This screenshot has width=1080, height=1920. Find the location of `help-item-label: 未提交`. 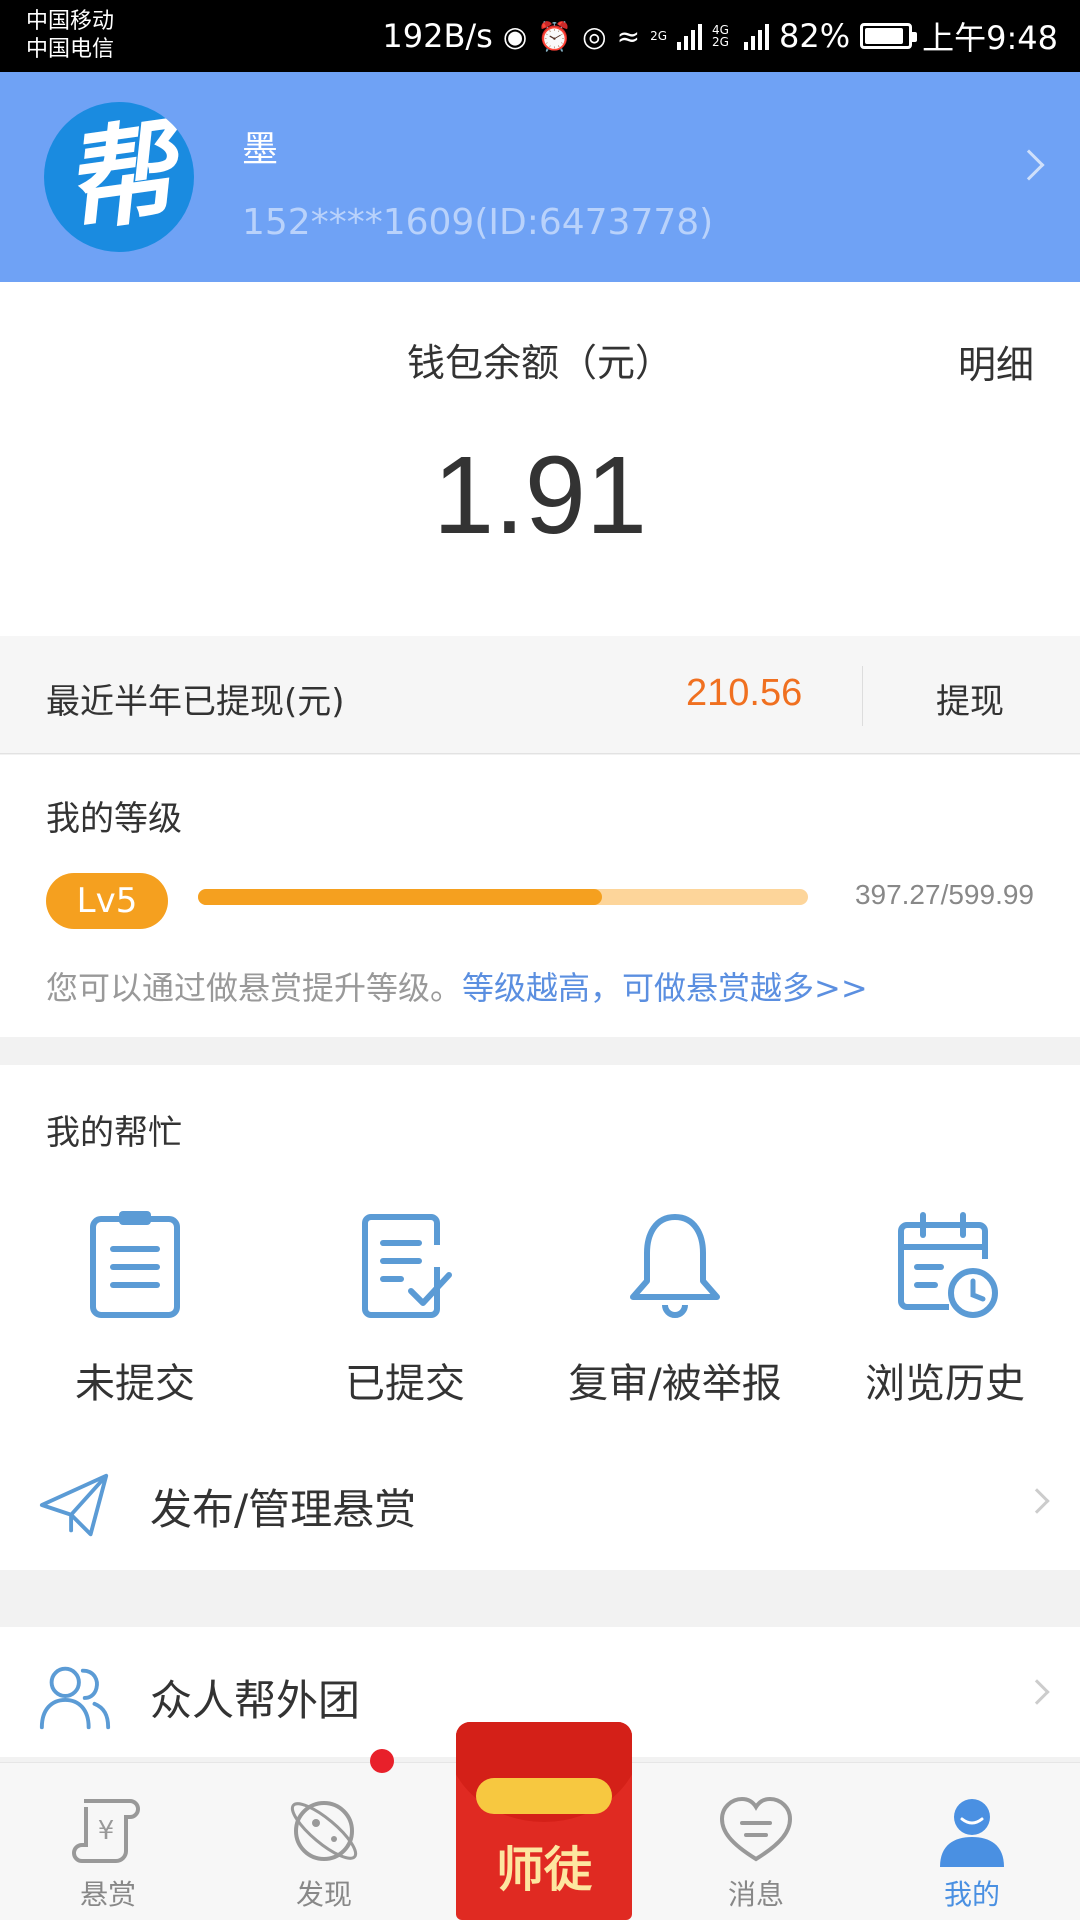

help-item-label: 未提交 is located at coordinates (135, 1384).